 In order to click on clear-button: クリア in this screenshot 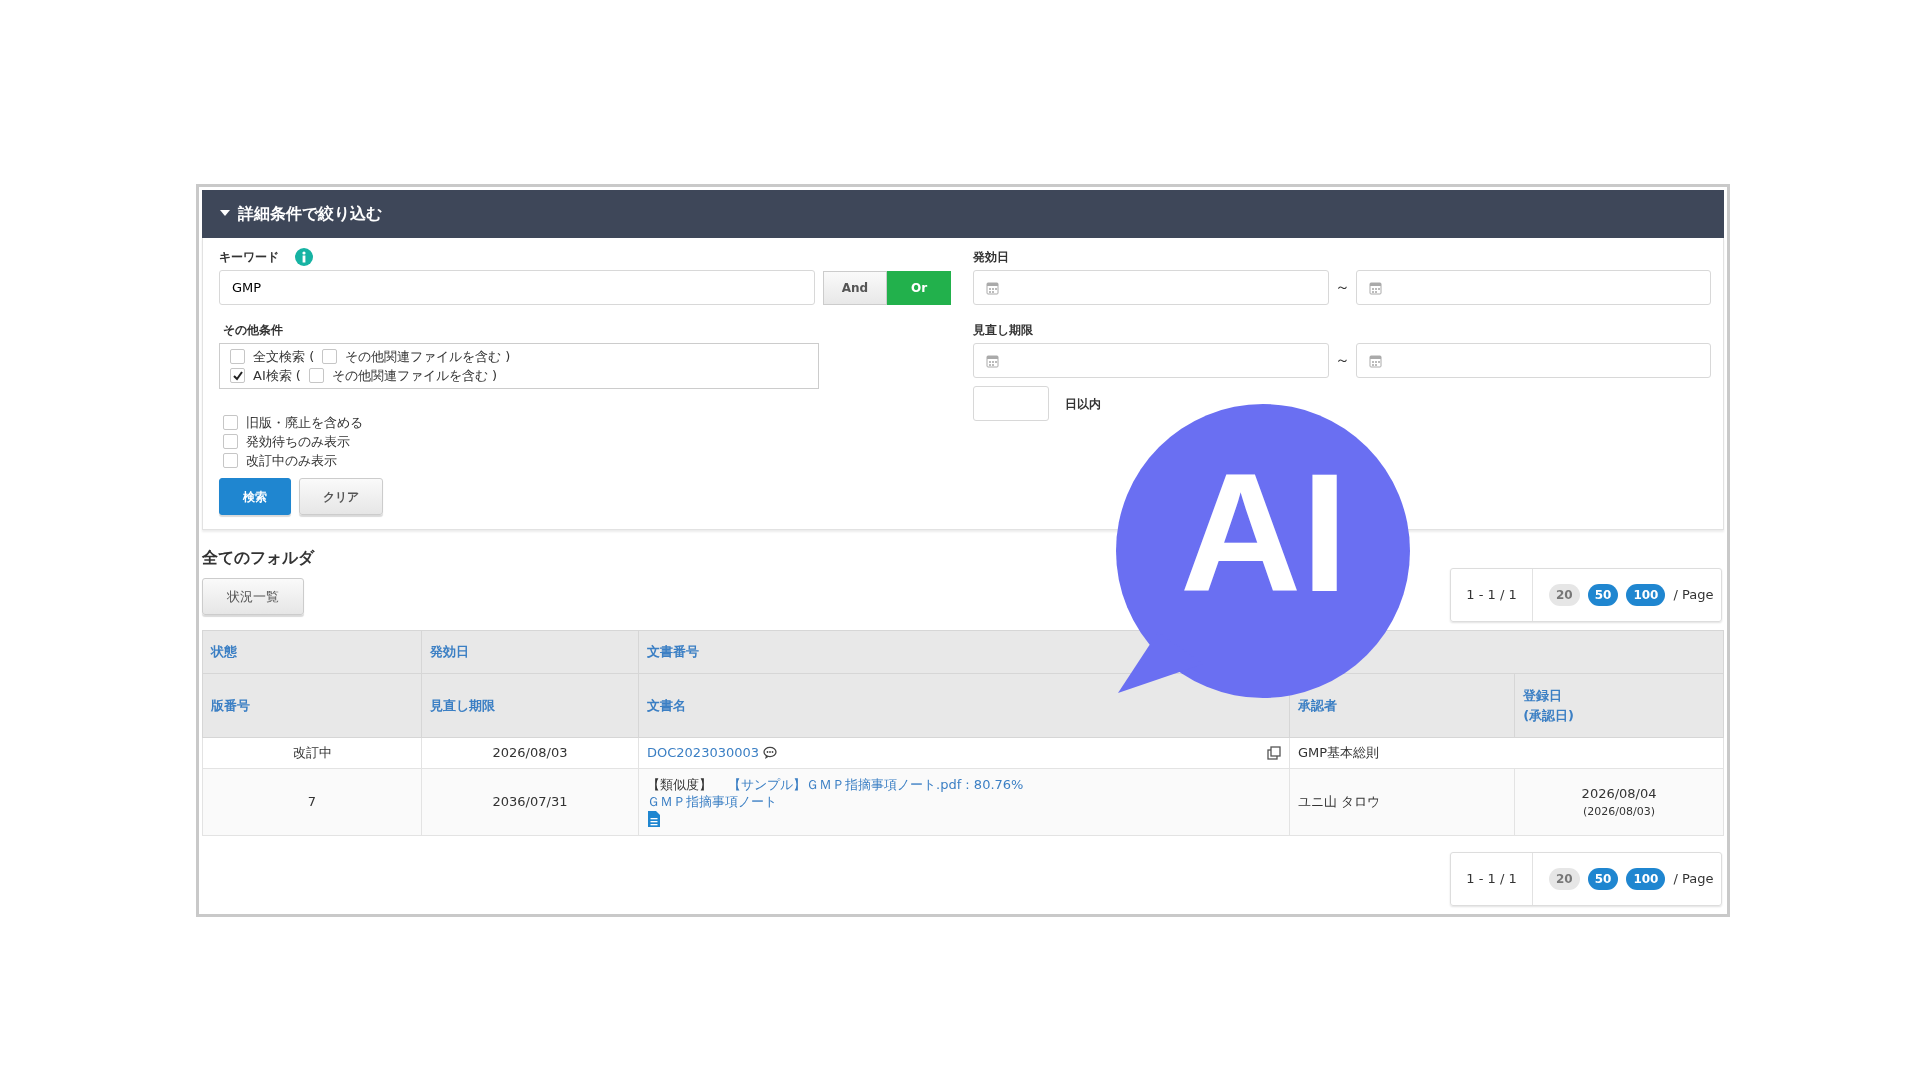, I will do `click(341, 496)`.